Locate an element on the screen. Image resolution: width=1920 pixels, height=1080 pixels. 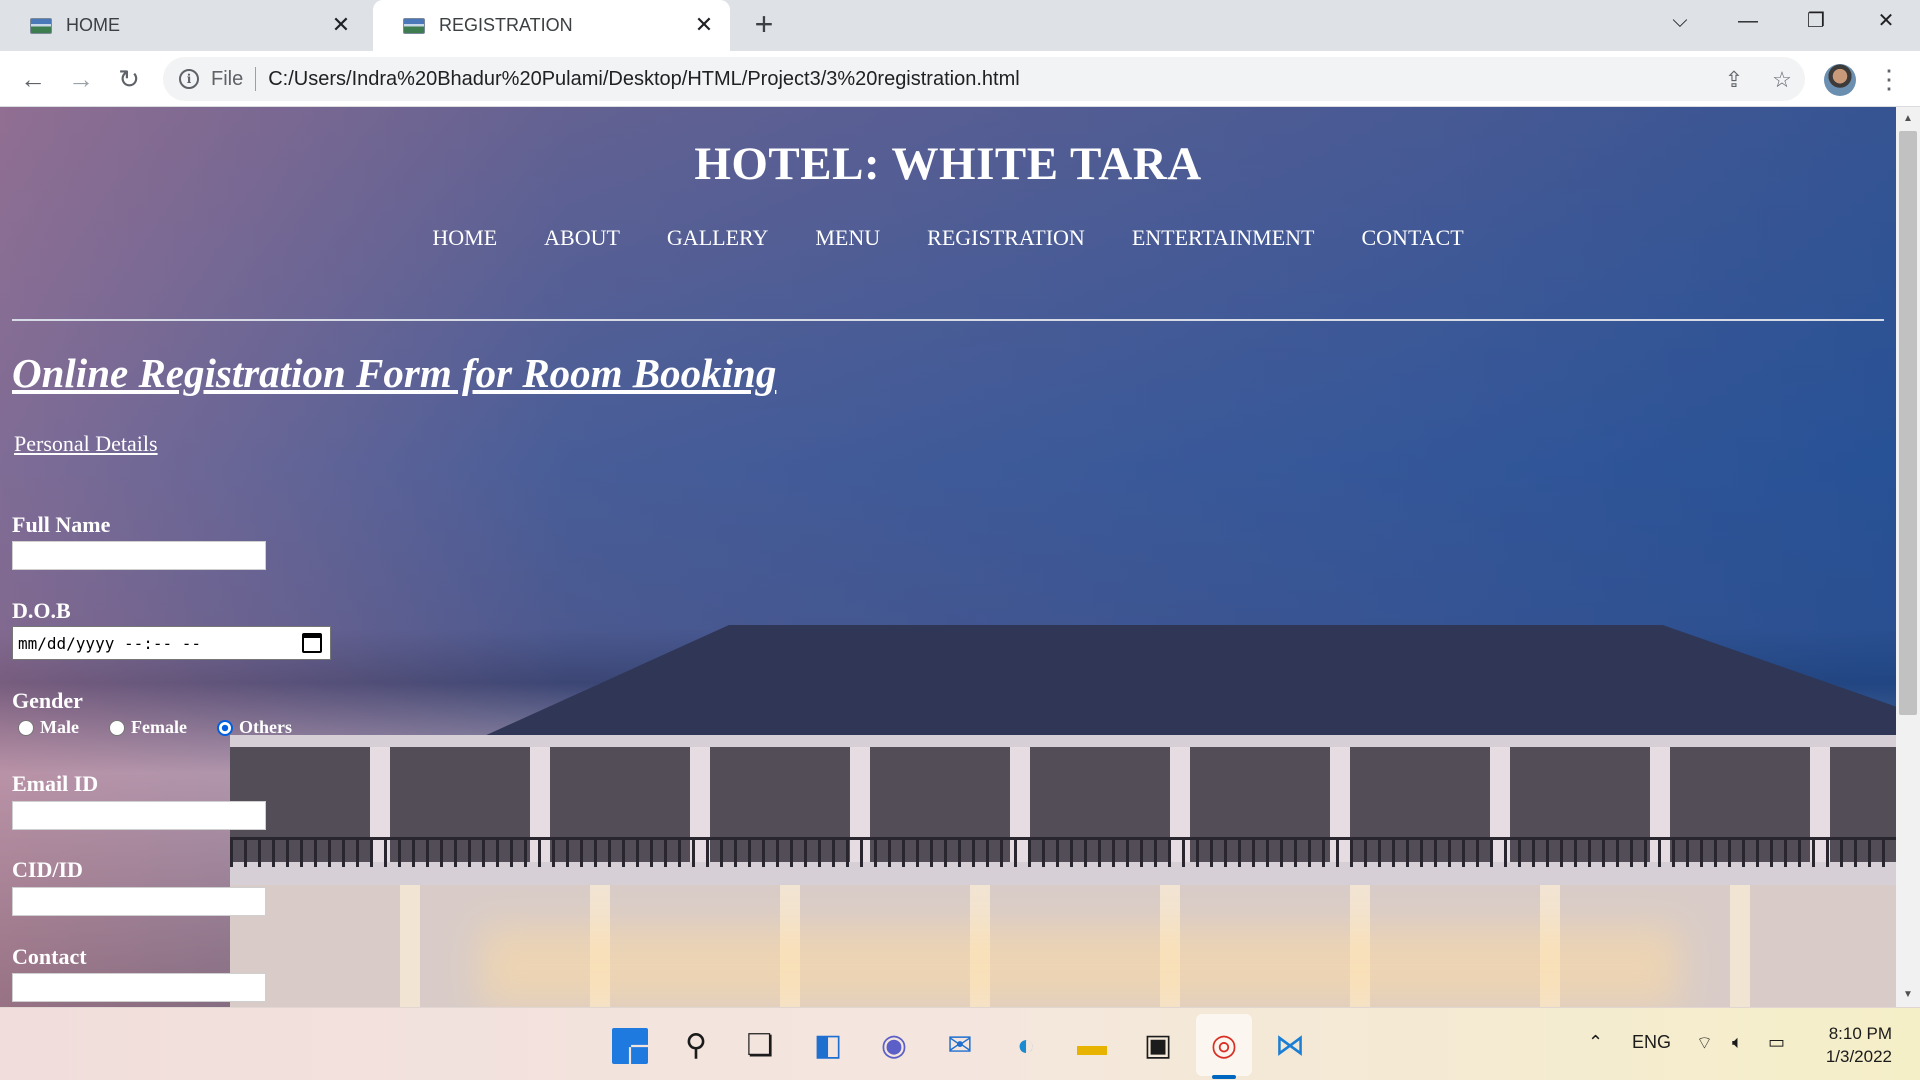
tab-strip: HOME ✕ REGISTRATION ✕ + ⌵ — ❐ ✕ is located at coordinates (960, 25).